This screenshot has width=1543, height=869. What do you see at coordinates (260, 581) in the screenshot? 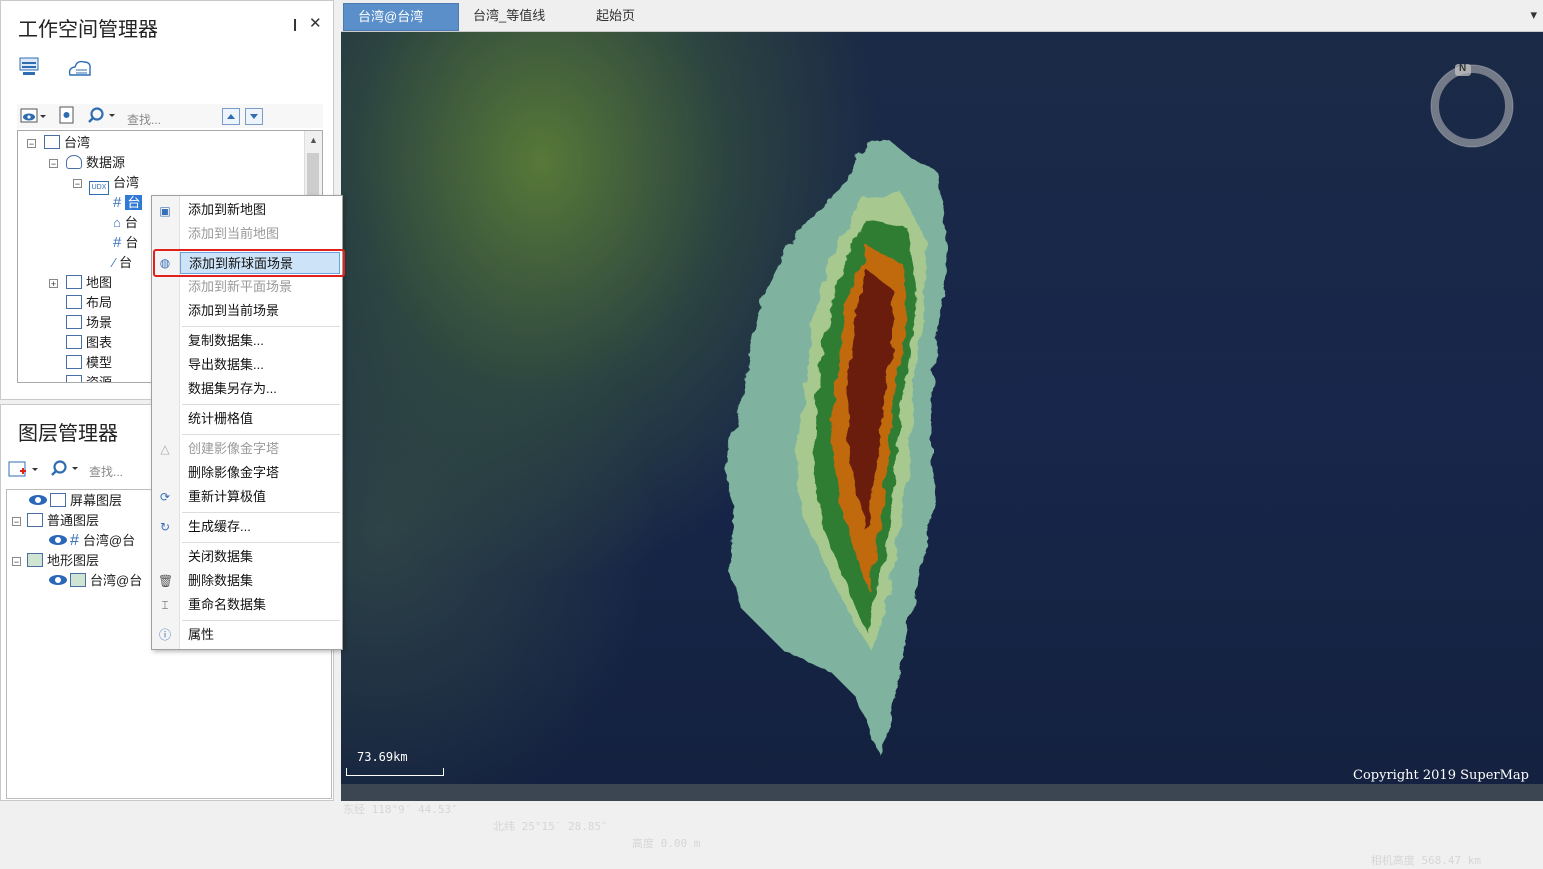
I see `menu-item-delete-dataset: 删除数据集` at bounding box center [260, 581].